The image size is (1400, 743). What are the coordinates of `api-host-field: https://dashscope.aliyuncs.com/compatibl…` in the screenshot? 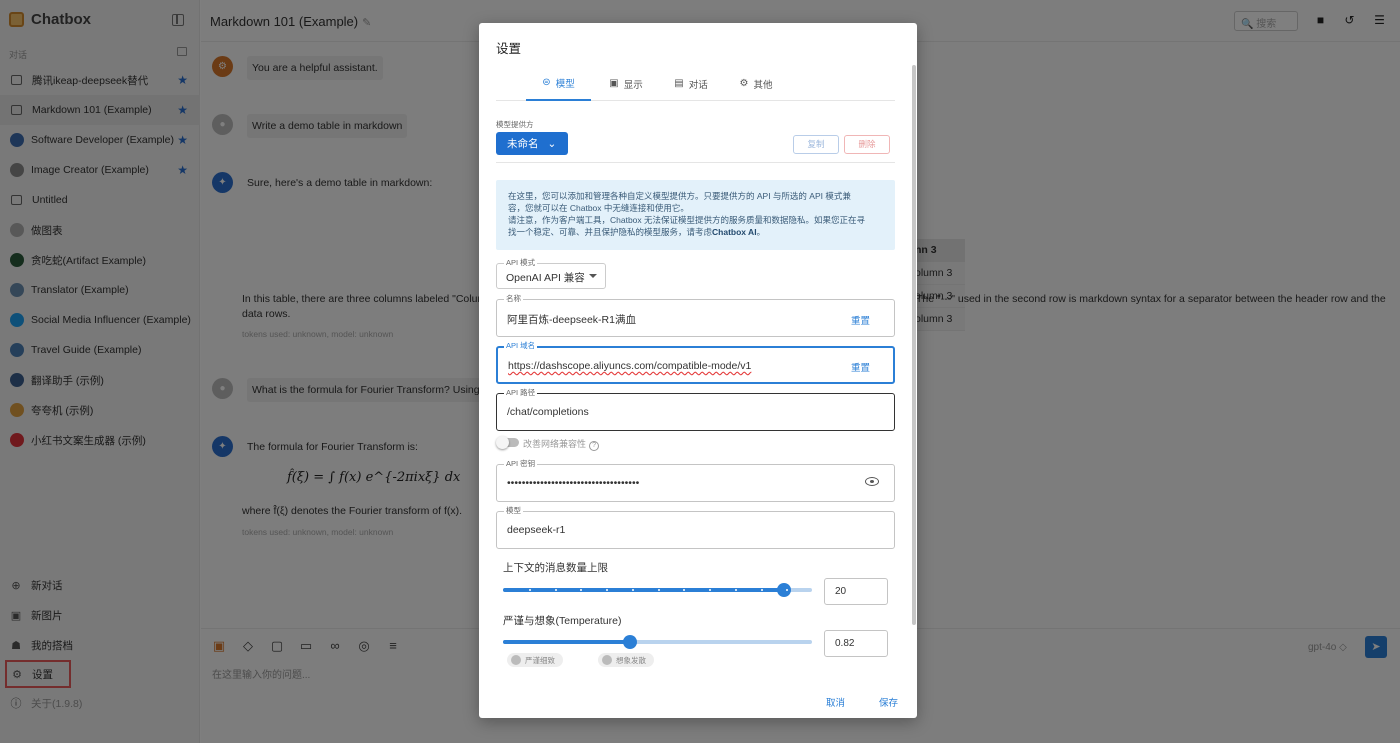 It's located at (695, 365).